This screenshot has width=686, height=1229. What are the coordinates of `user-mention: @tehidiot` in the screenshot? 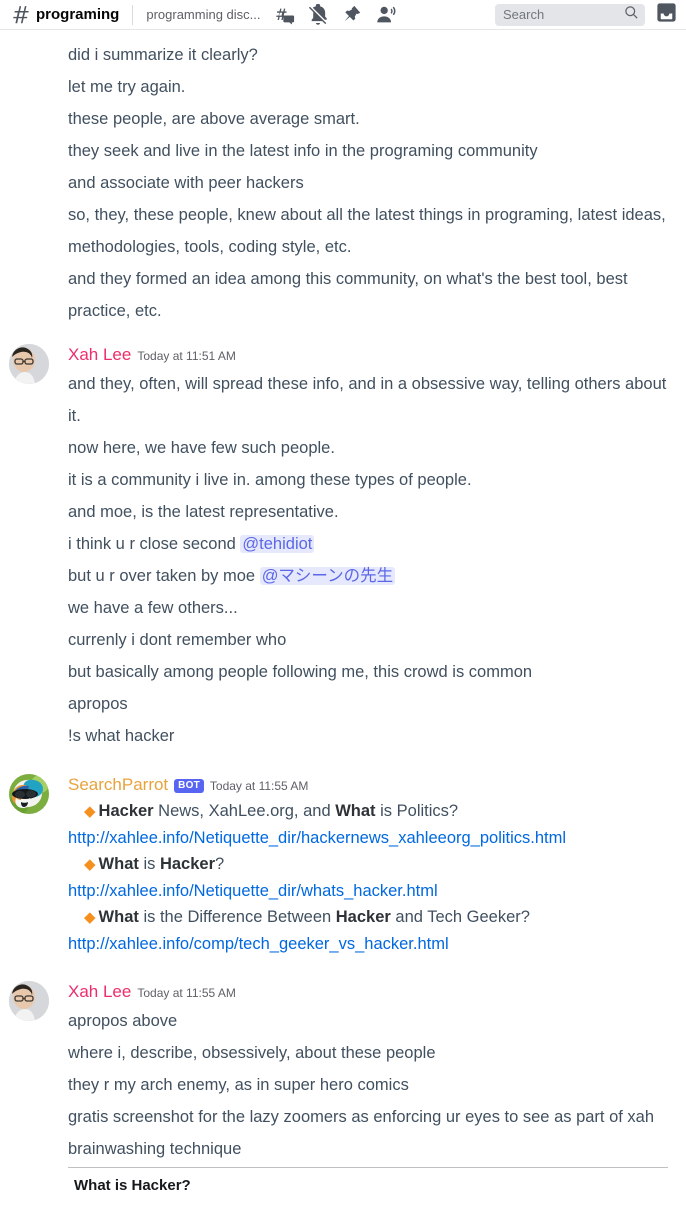 It's located at (277, 544).